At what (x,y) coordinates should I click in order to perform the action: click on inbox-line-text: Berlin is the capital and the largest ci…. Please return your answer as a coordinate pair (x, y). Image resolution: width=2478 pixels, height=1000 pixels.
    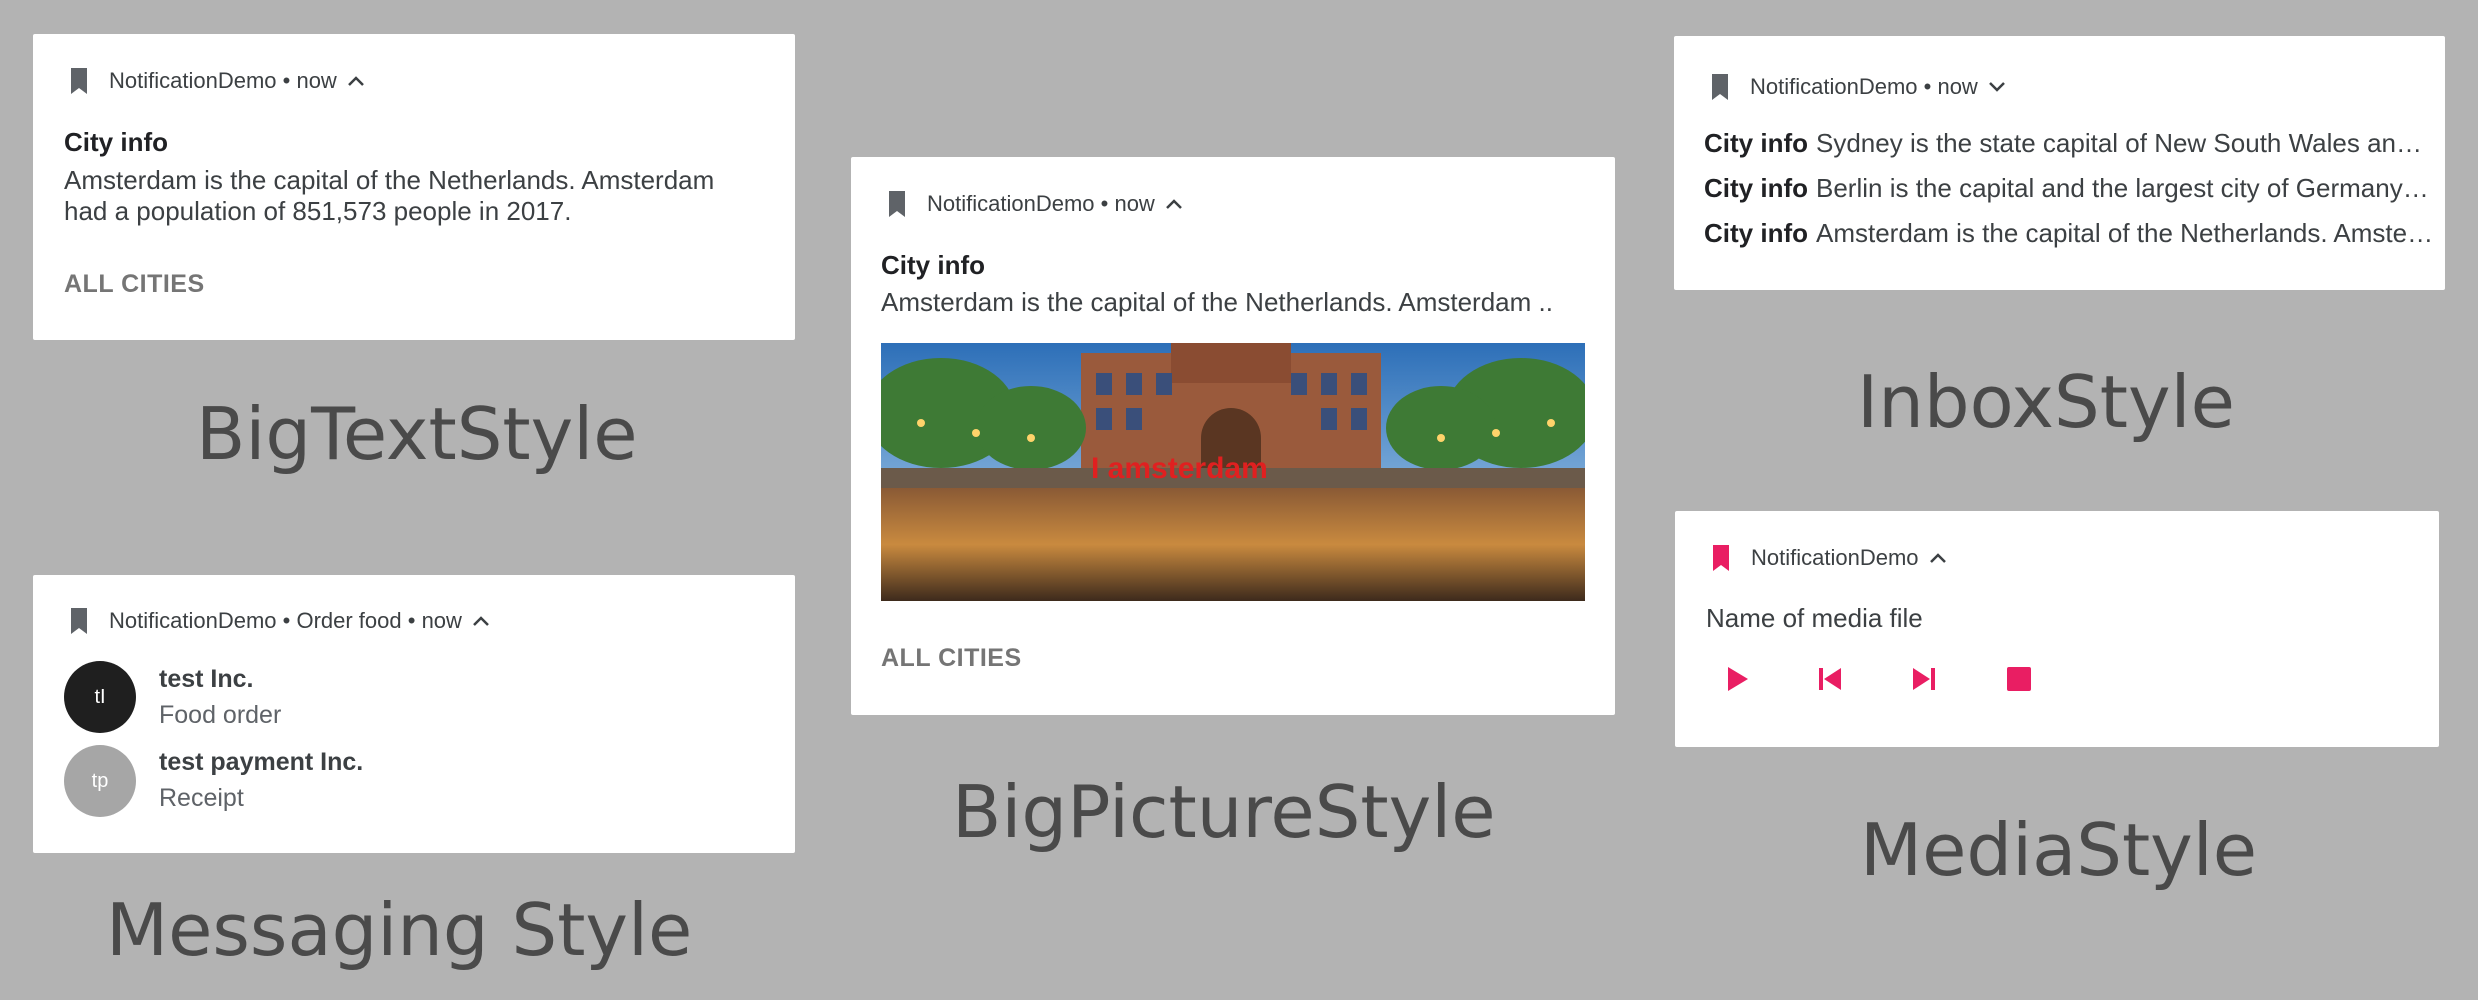
    Looking at the image, I should click on (2125, 188).